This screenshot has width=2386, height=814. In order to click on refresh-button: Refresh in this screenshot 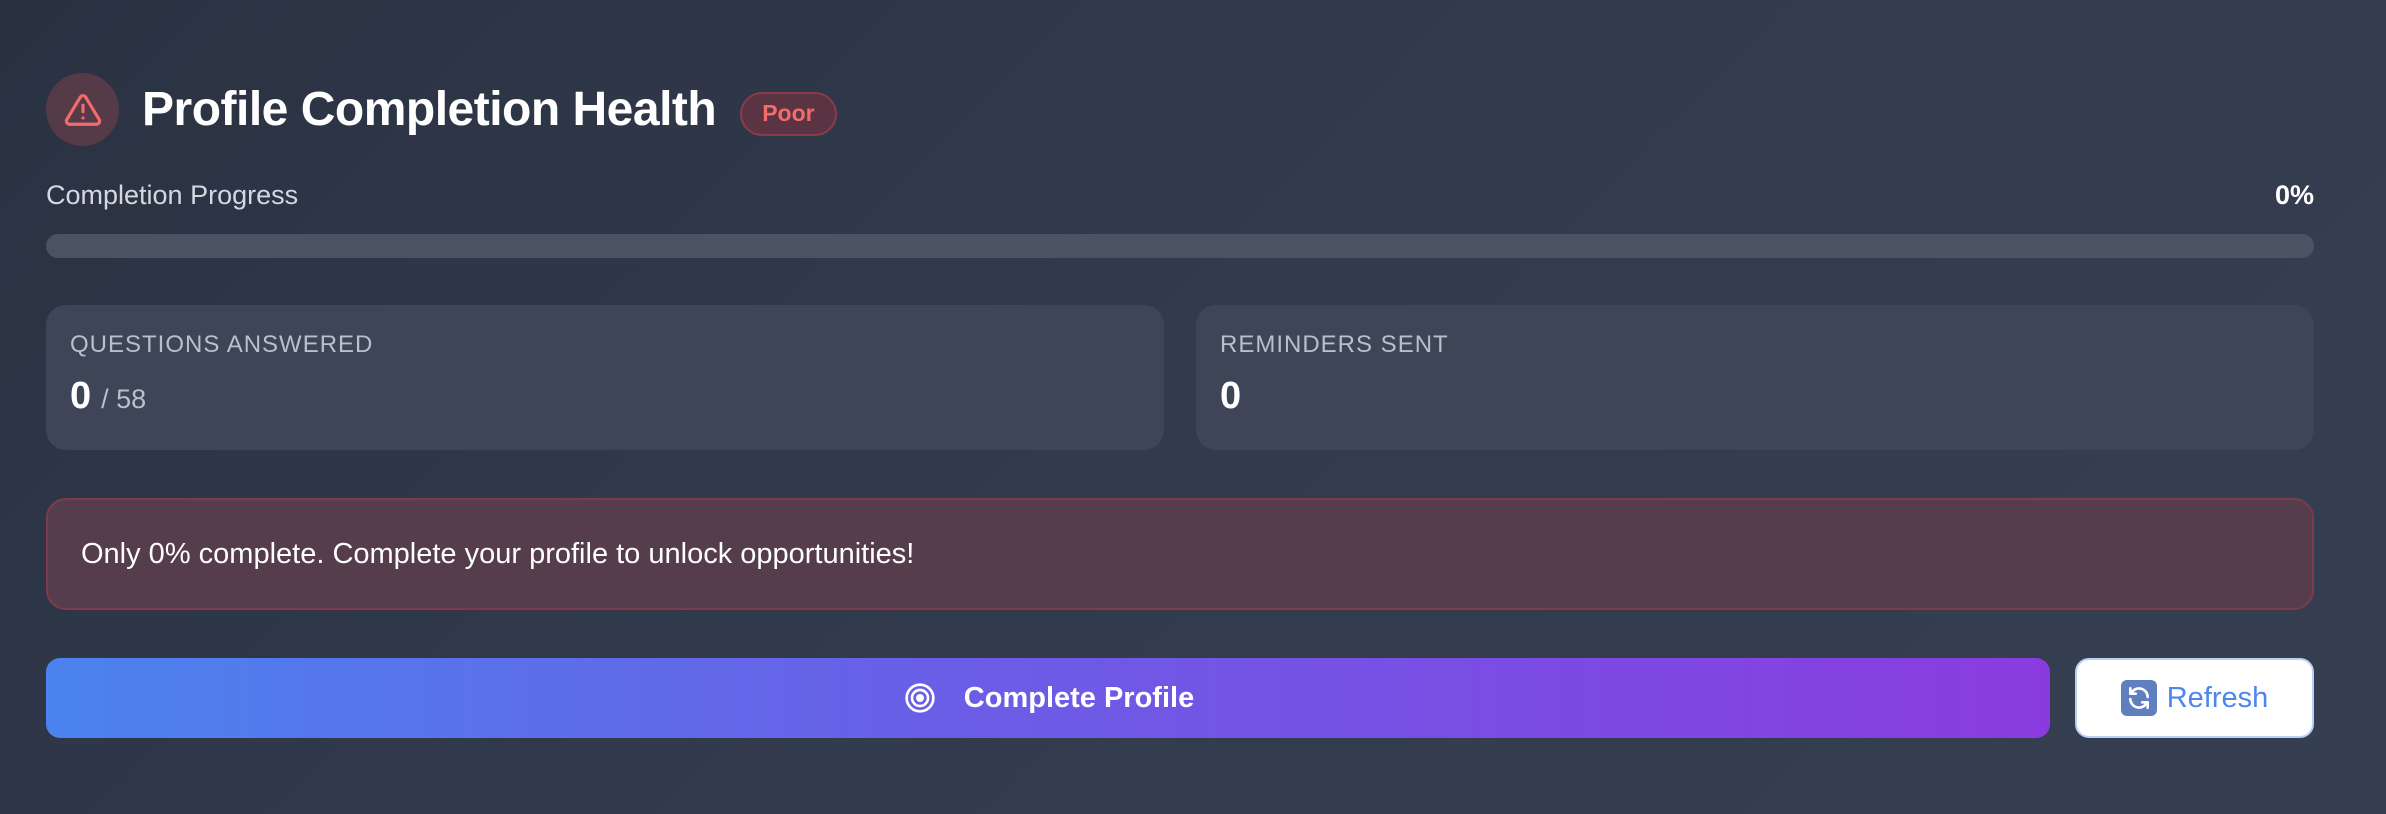, I will do `click(2194, 698)`.